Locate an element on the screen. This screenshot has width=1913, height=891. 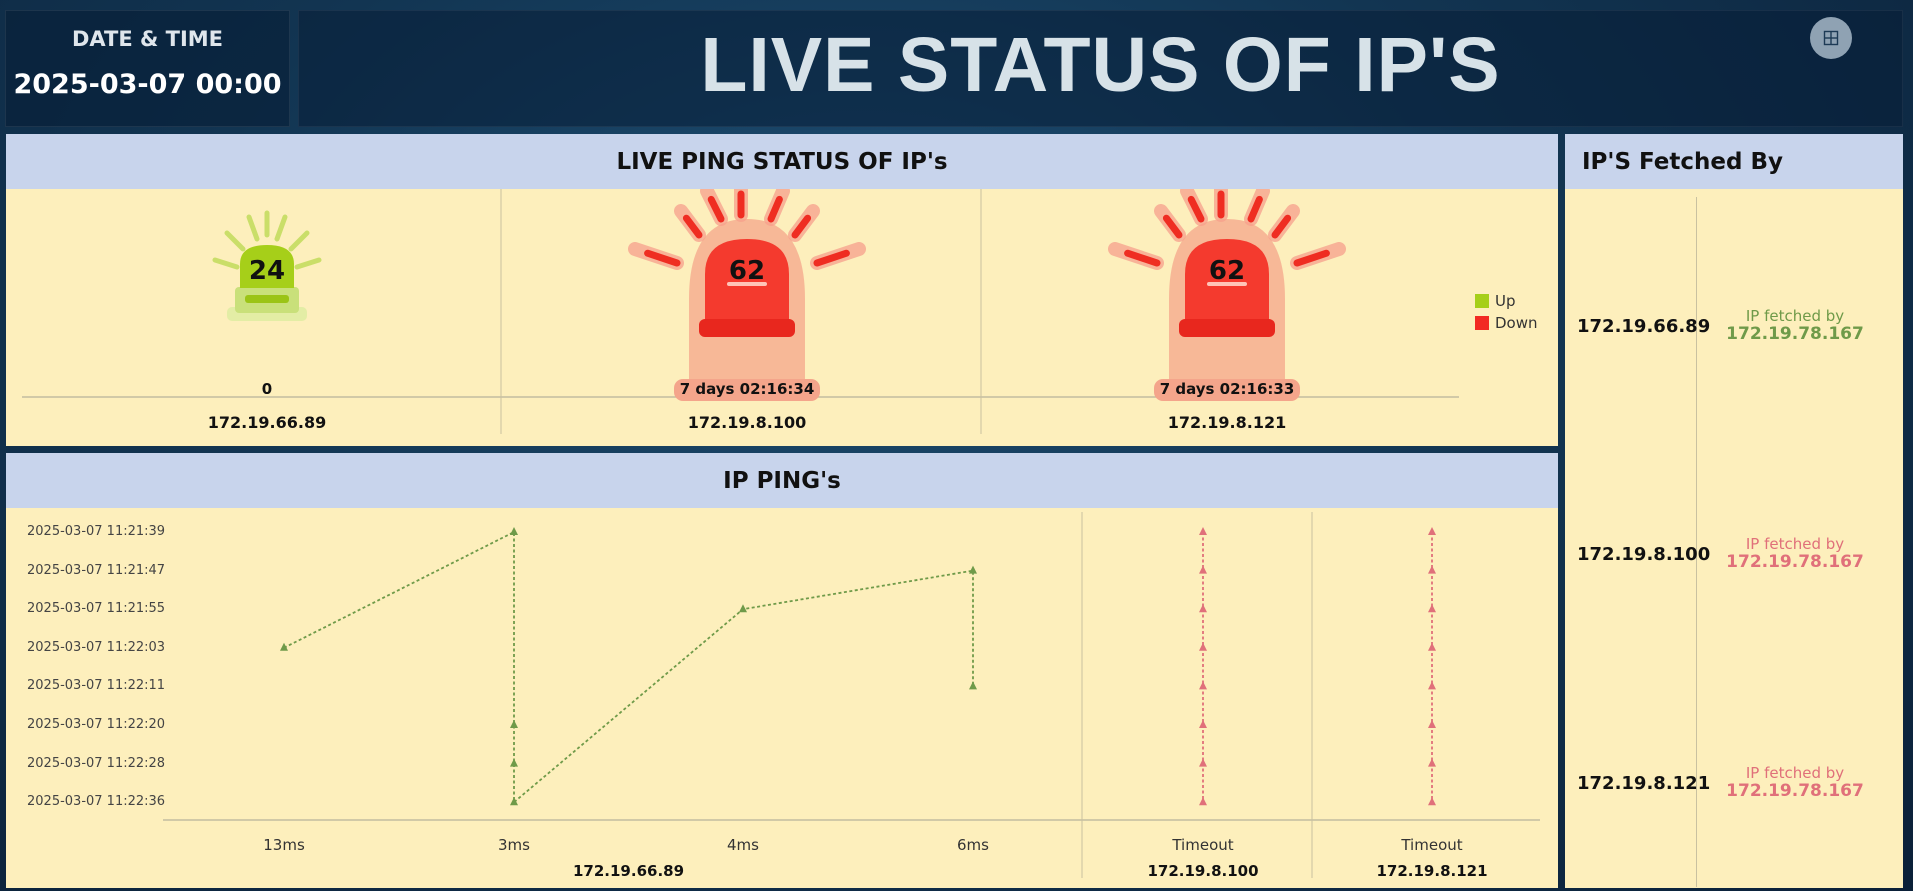
ips-fetched-by-title: IP'S Fetched By is located at coordinates (1734, 161).